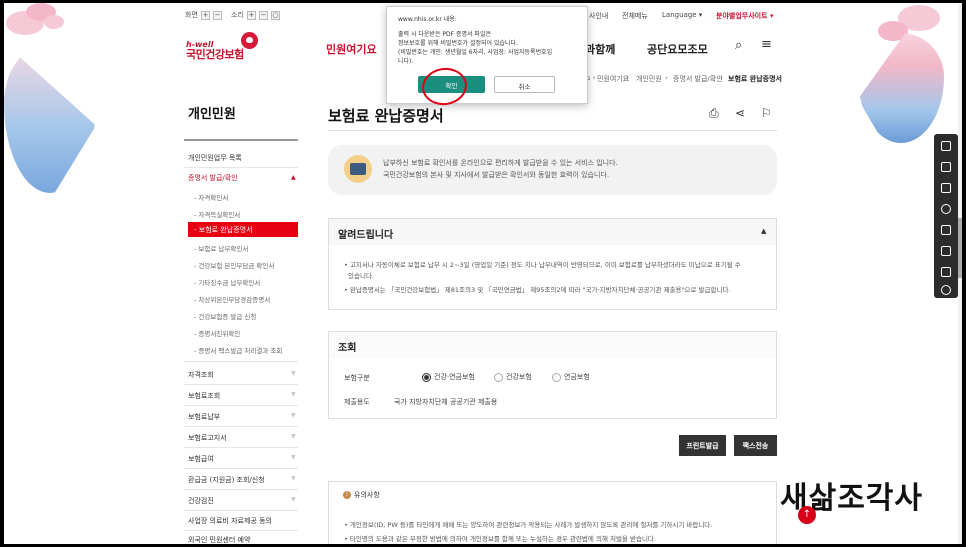 This screenshot has width=966, height=547. I want to click on fax-send-button: 팩스전송, so click(755, 445).